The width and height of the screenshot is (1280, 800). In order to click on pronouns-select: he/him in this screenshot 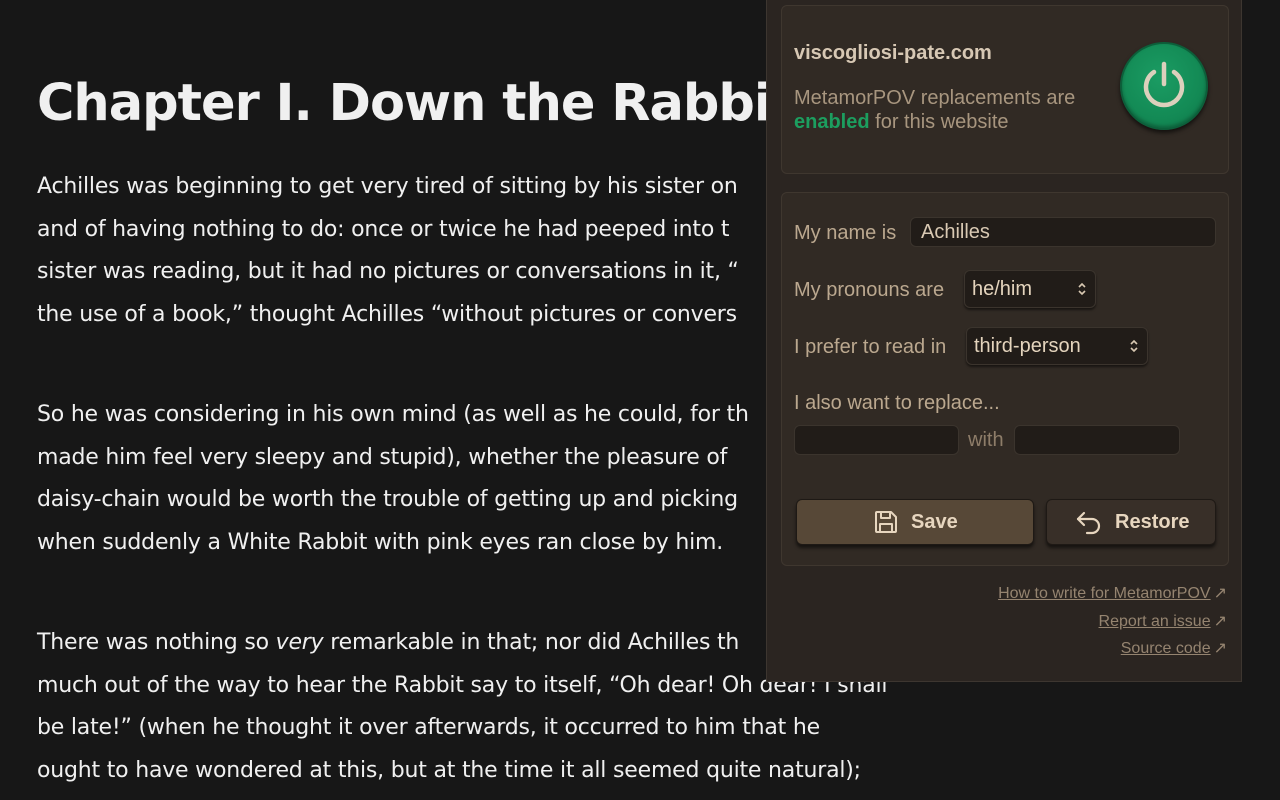, I will do `click(1030, 289)`.